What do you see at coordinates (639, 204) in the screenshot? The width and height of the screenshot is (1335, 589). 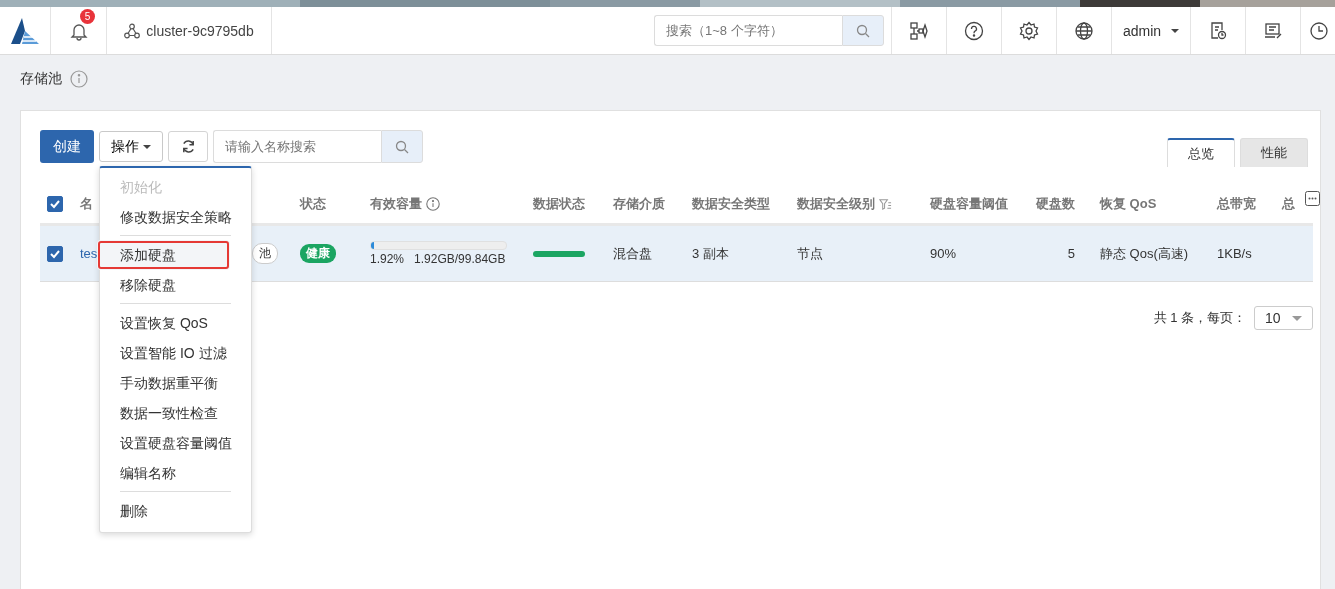 I see `column-header: 存储介质` at bounding box center [639, 204].